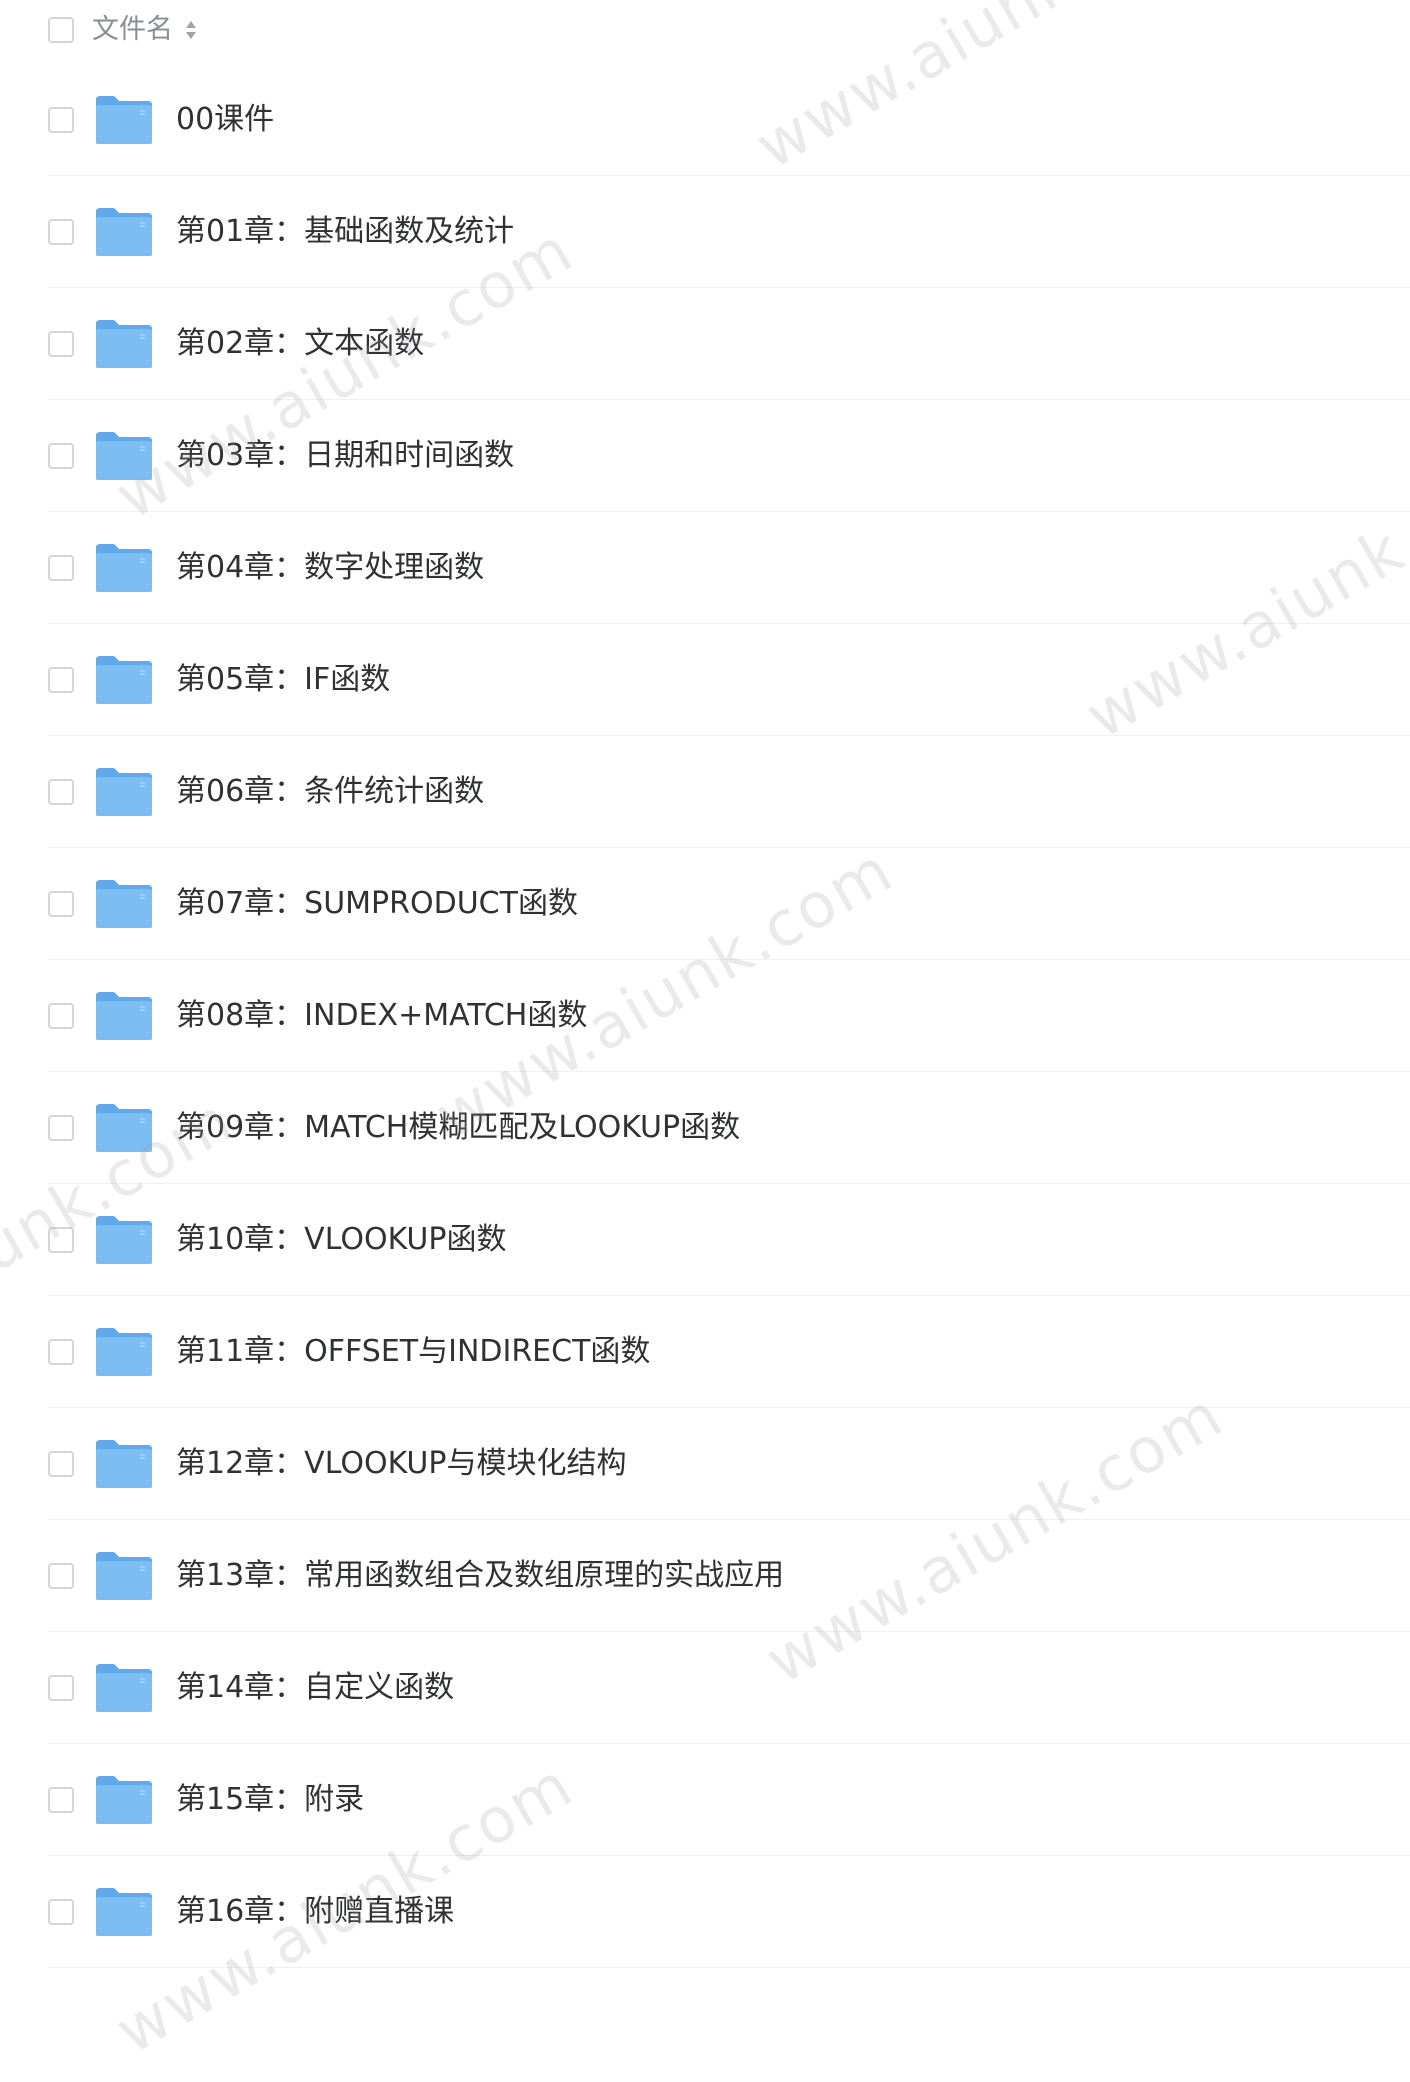  I want to click on row-divider, so click(729, 1967).